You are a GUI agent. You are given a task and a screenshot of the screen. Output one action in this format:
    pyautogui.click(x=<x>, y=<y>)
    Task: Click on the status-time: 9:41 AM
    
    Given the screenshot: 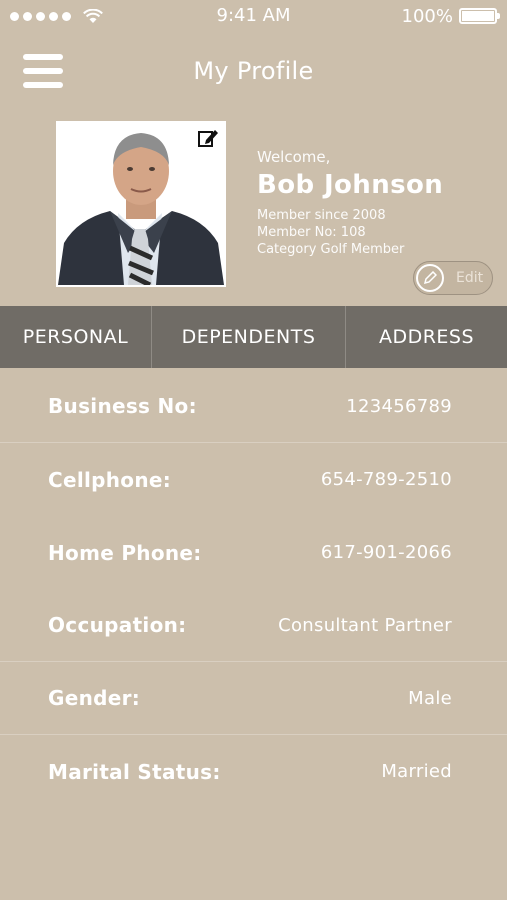 What is the action you would take?
    pyautogui.click(x=253, y=15)
    